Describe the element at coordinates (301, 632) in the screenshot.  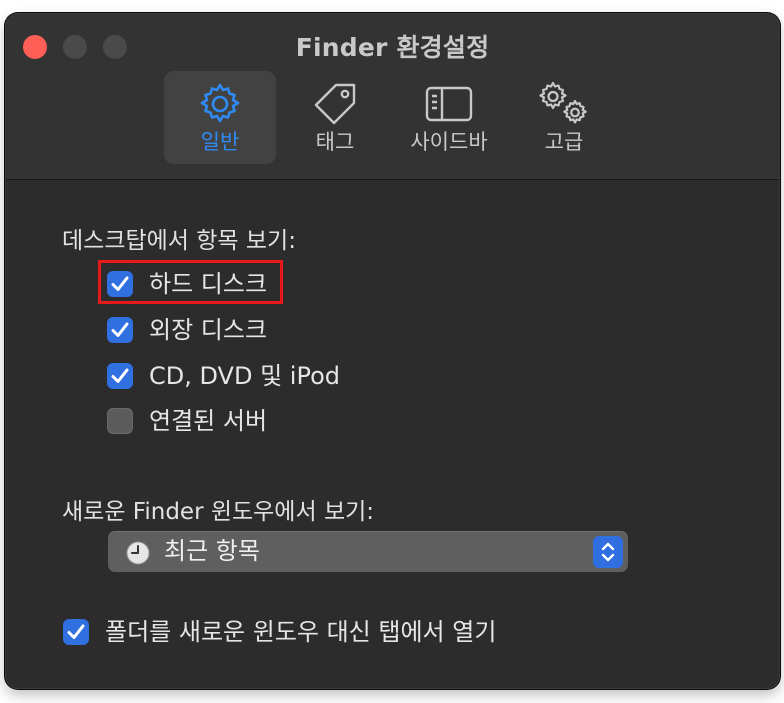
I see `open-in-tabs-label: 폴더를 새로운 윈도우 대신 탭에서 열기` at that location.